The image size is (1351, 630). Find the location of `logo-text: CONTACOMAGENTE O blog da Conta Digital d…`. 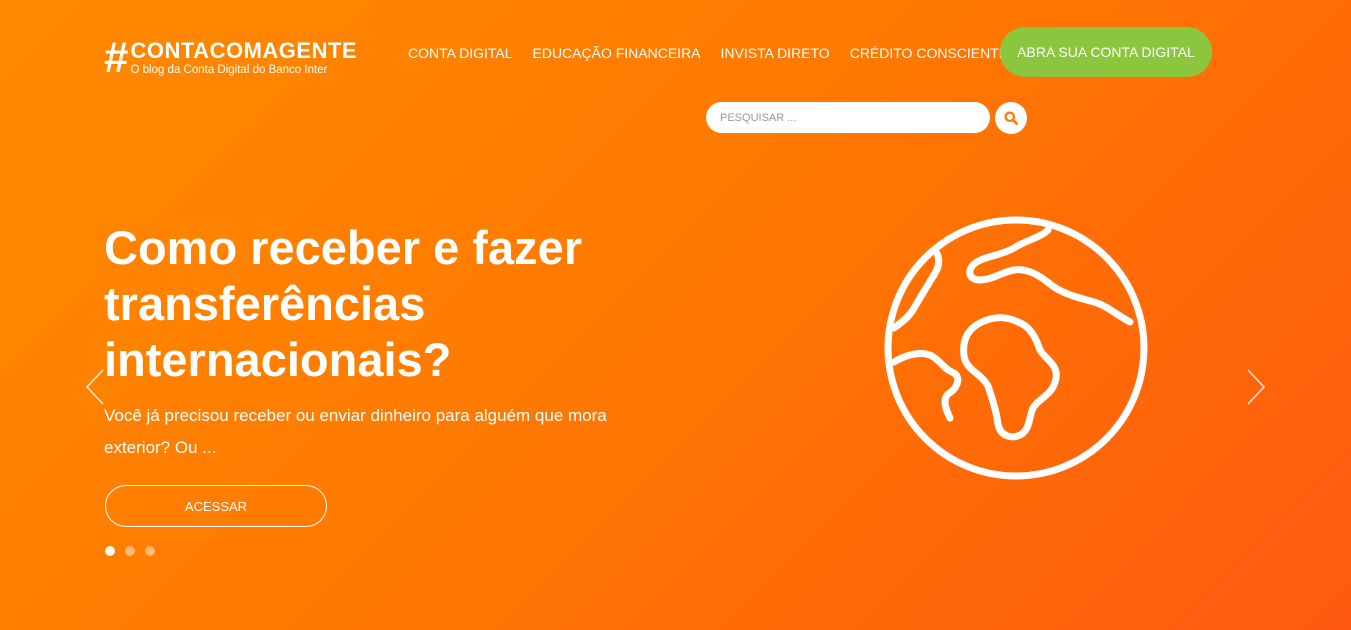

logo-text: CONTACOMAGENTE O blog da Conta Digital d… is located at coordinates (243, 58).